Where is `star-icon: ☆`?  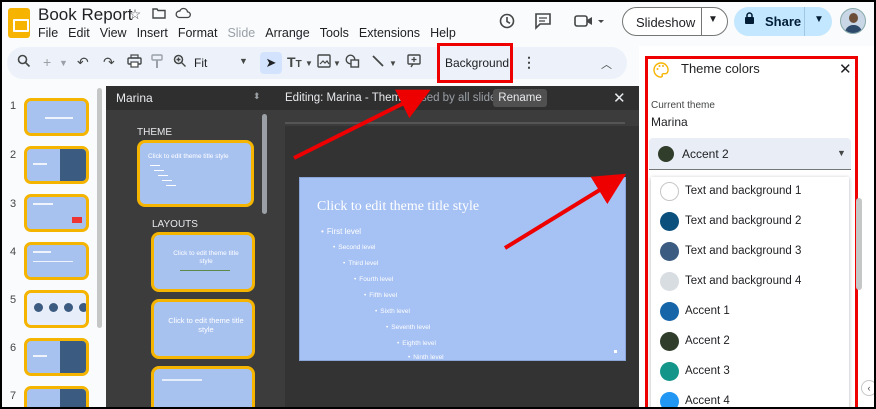 star-icon: ☆ is located at coordinates (135, 15).